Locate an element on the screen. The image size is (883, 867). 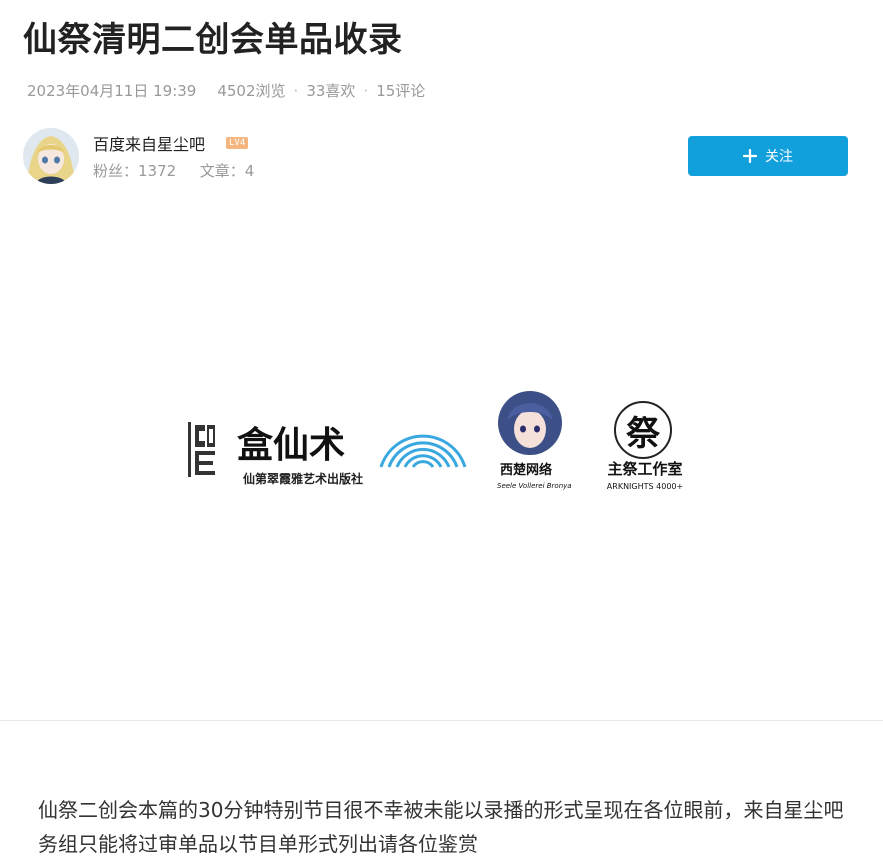
follow-button: 关注 is located at coordinates (768, 156).